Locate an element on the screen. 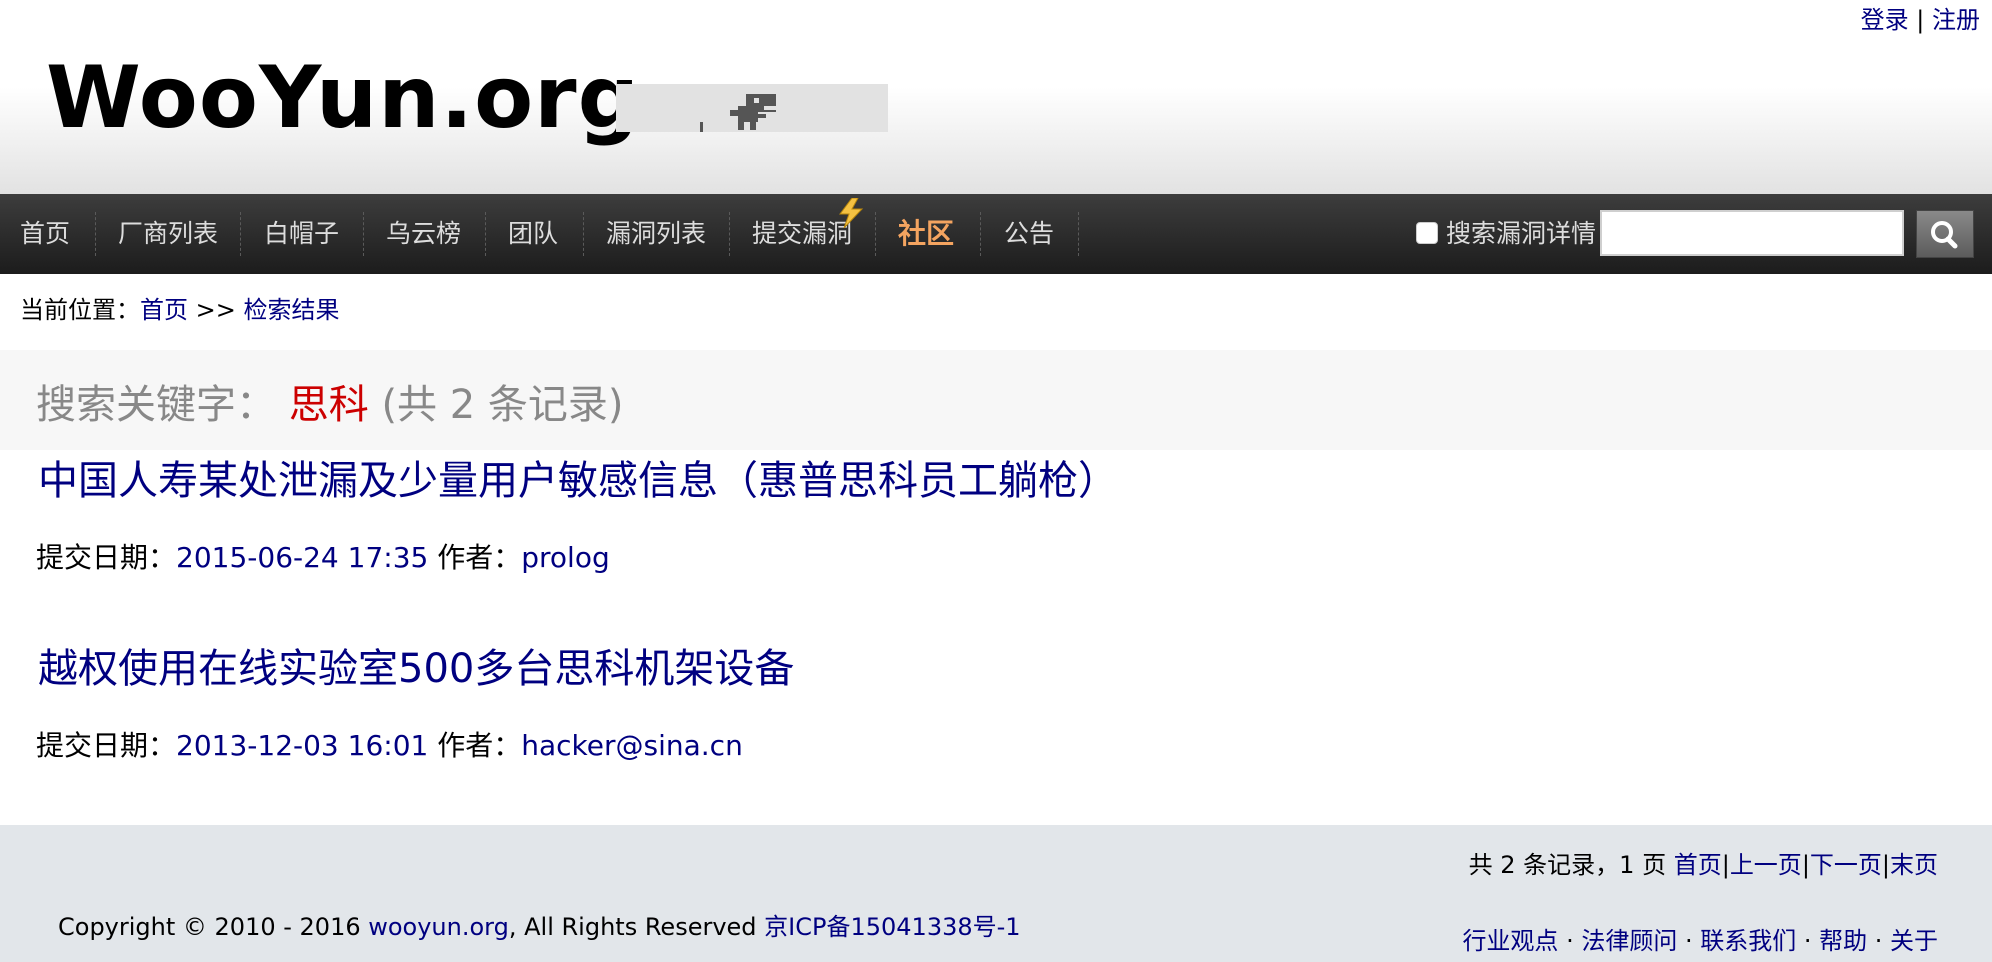  breadcrumb-current: 检索结果 is located at coordinates (291, 310).